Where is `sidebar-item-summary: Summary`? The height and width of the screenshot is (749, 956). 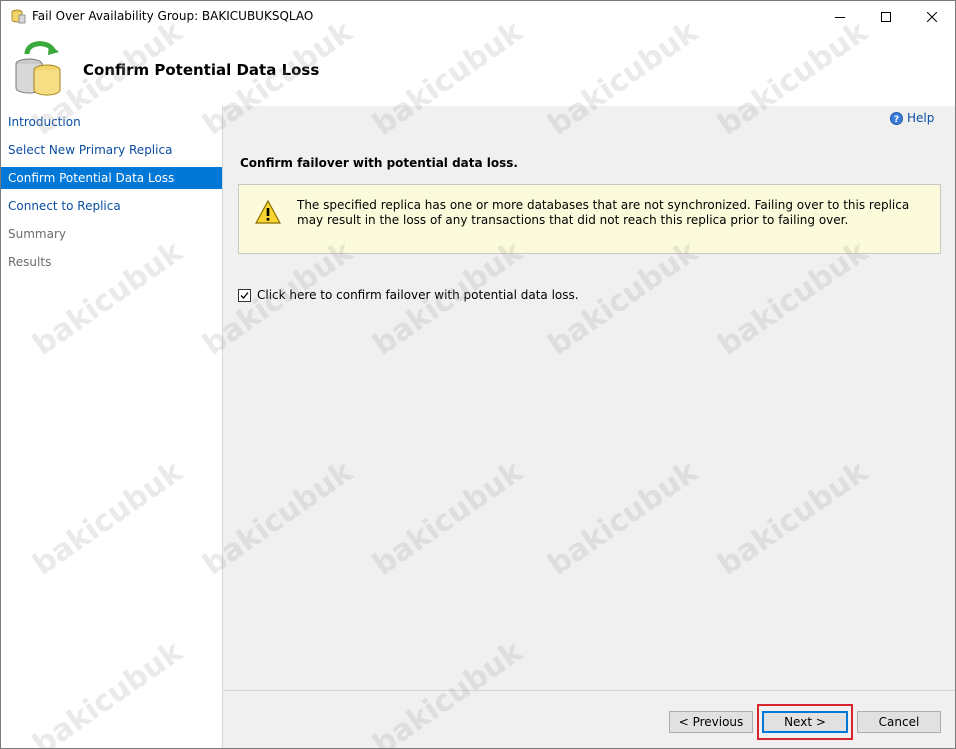
sidebar-item-summary: Summary is located at coordinates (37, 234).